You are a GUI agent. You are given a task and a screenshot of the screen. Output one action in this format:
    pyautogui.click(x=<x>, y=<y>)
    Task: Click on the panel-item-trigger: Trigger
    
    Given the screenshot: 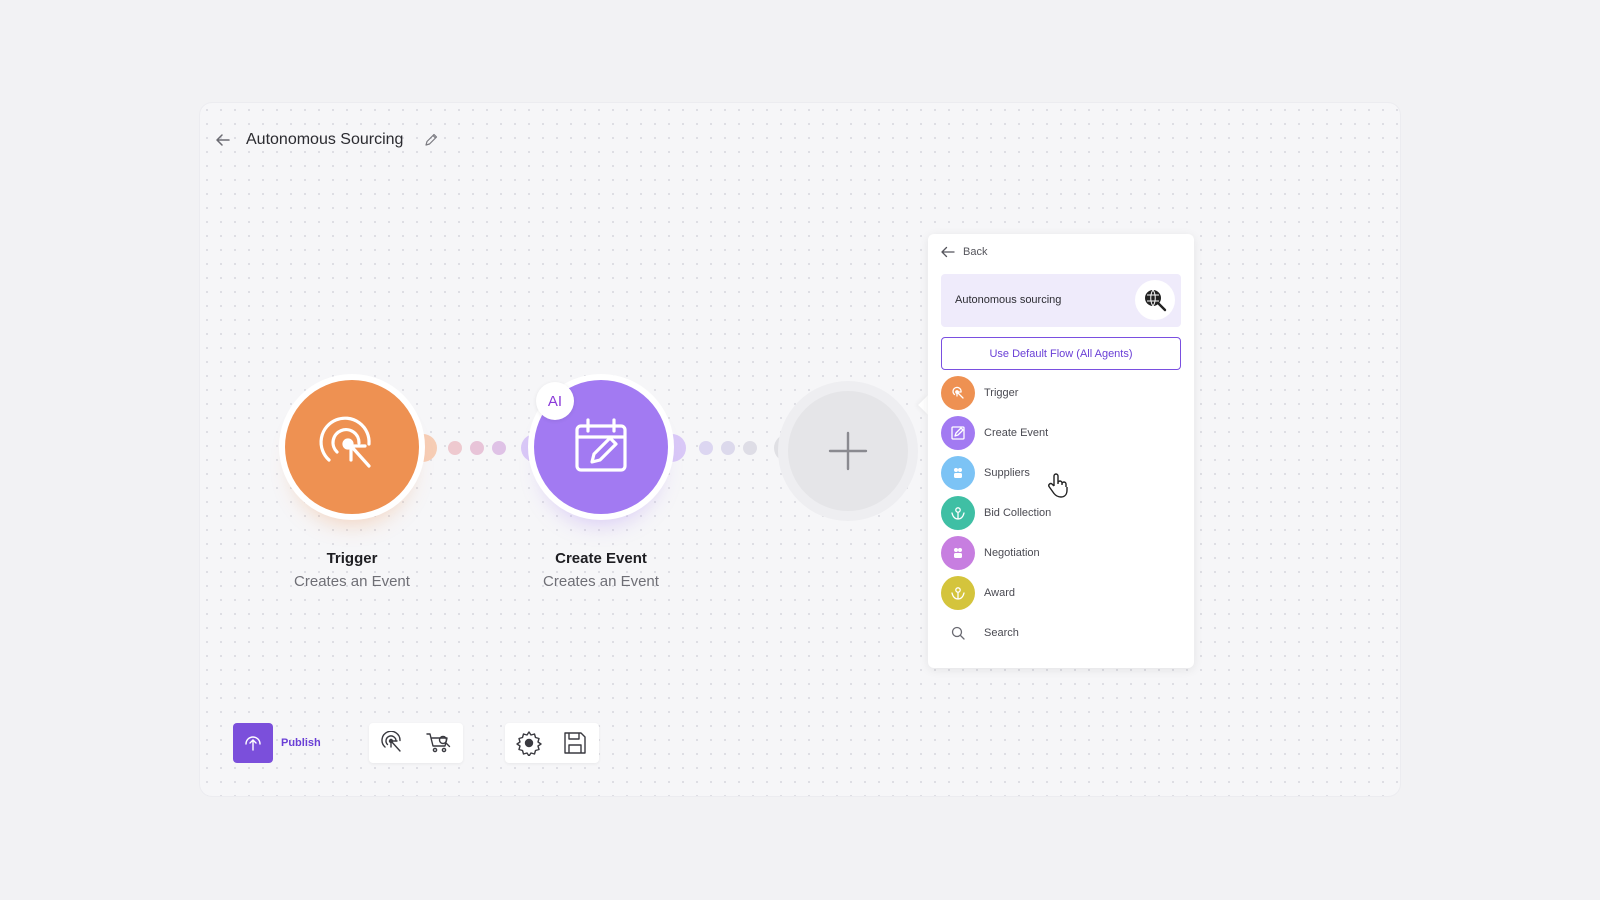 What is the action you would take?
    pyautogui.click(x=1060, y=393)
    